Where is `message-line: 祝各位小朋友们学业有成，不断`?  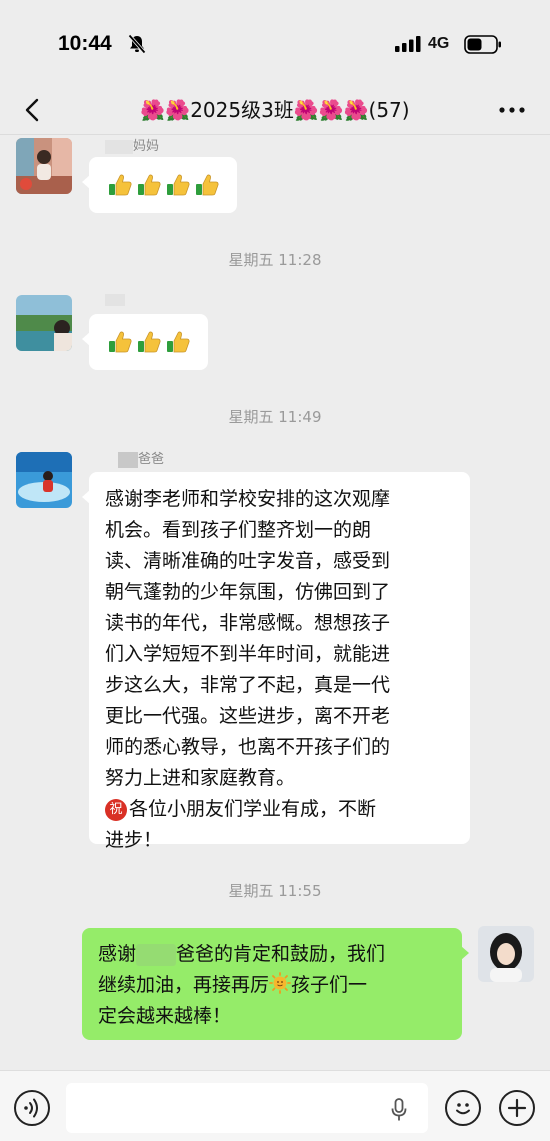 message-line: 祝各位小朋友们学业有成，不断 is located at coordinates (280, 809).